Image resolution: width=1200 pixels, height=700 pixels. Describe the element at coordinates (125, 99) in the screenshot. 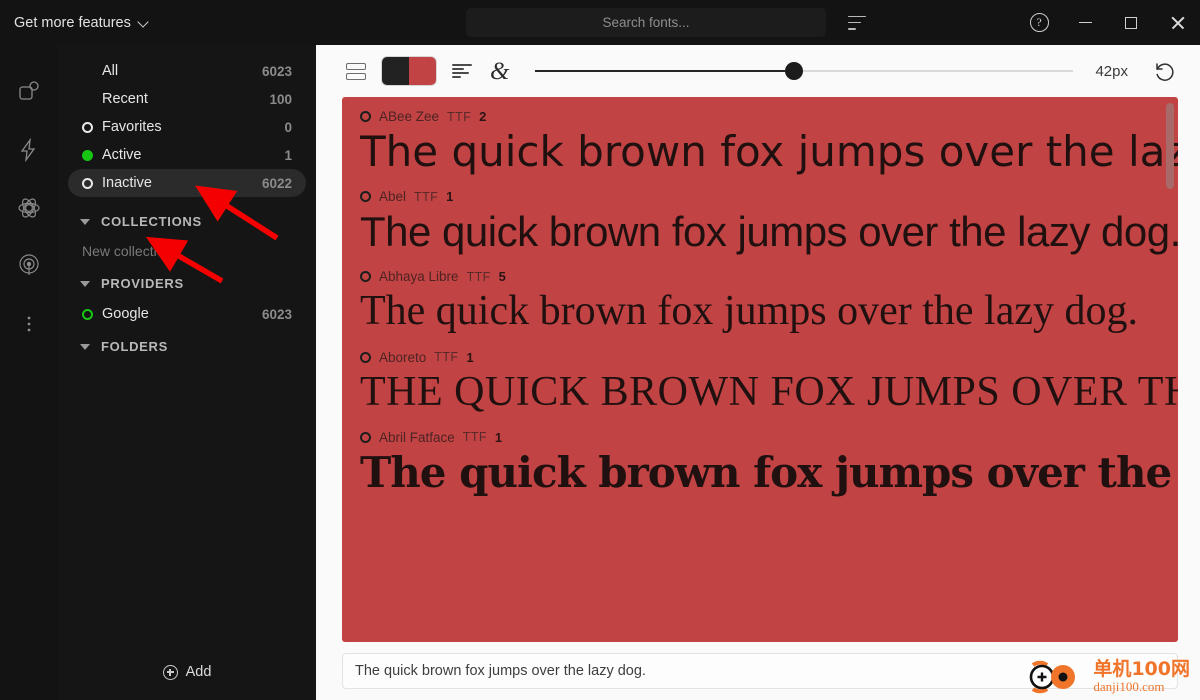

I see `sidebar-item-label: Recent` at that location.